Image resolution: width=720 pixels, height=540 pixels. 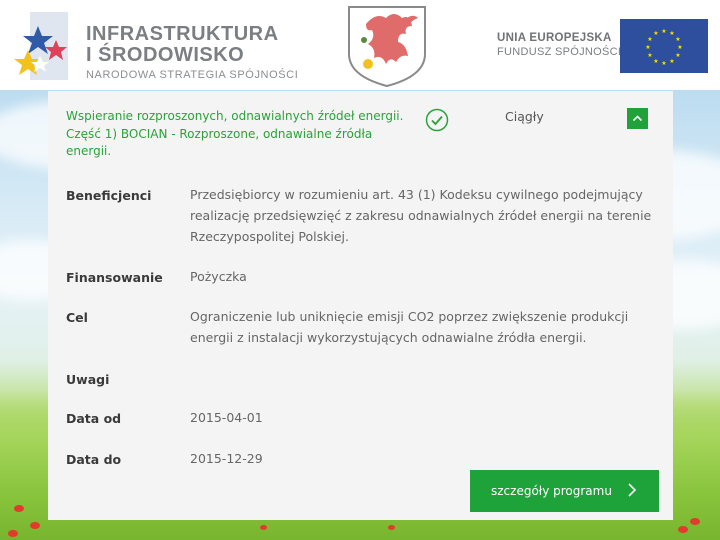 I want to click on eu-text-block: UNIA EUROPEJSKA FUNDUSZ SPÓJNOŚCI, so click(x=559, y=45).